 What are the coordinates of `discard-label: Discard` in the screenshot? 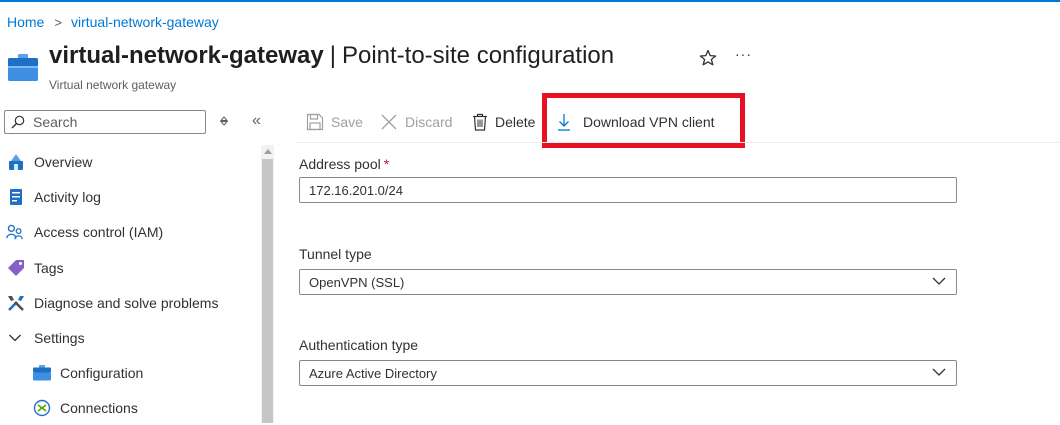 It's located at (429, 122).